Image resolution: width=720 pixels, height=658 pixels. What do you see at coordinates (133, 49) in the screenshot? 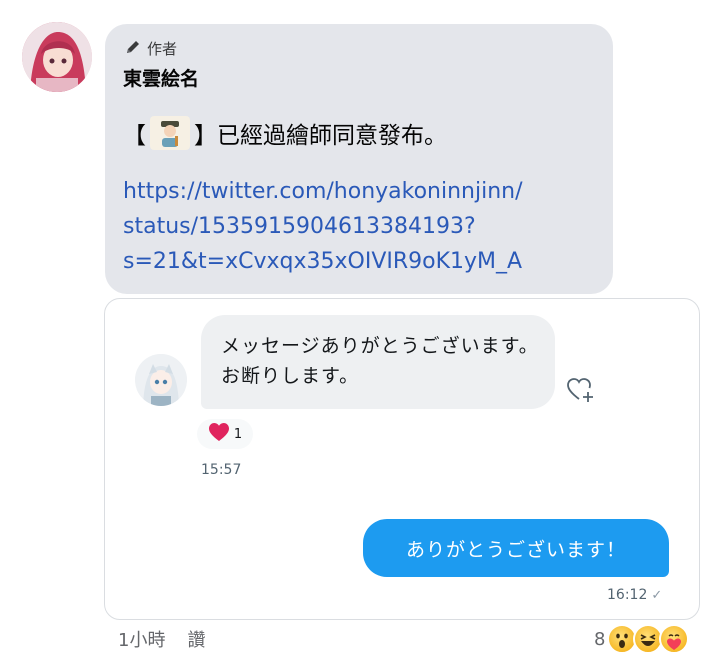
I see `pencil-icon` at bounding box center [133, 49].